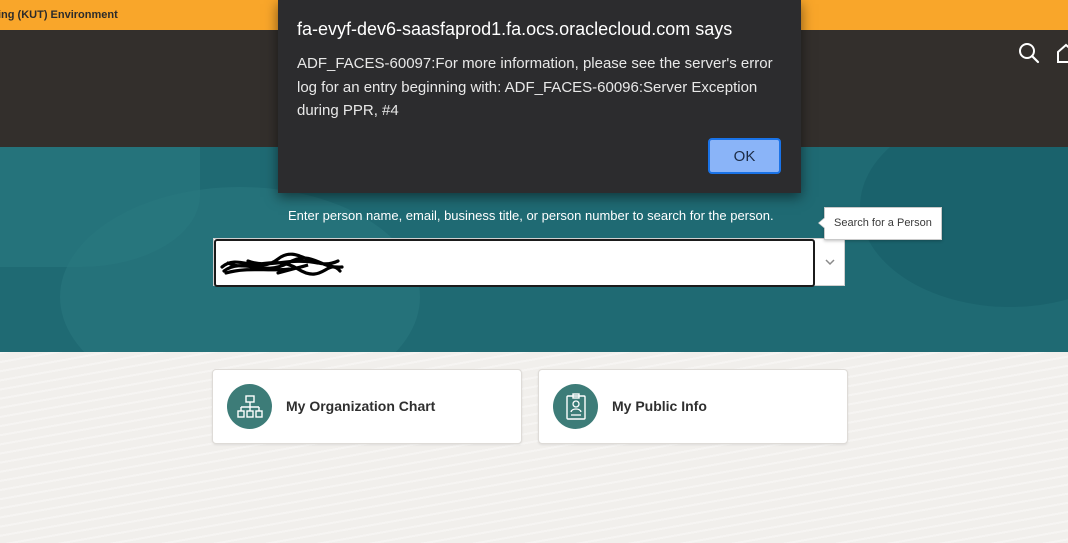 The image size is (1068, 543). I want to click on card-my-organization-chart: My Organization Chart, so click(367, 406).